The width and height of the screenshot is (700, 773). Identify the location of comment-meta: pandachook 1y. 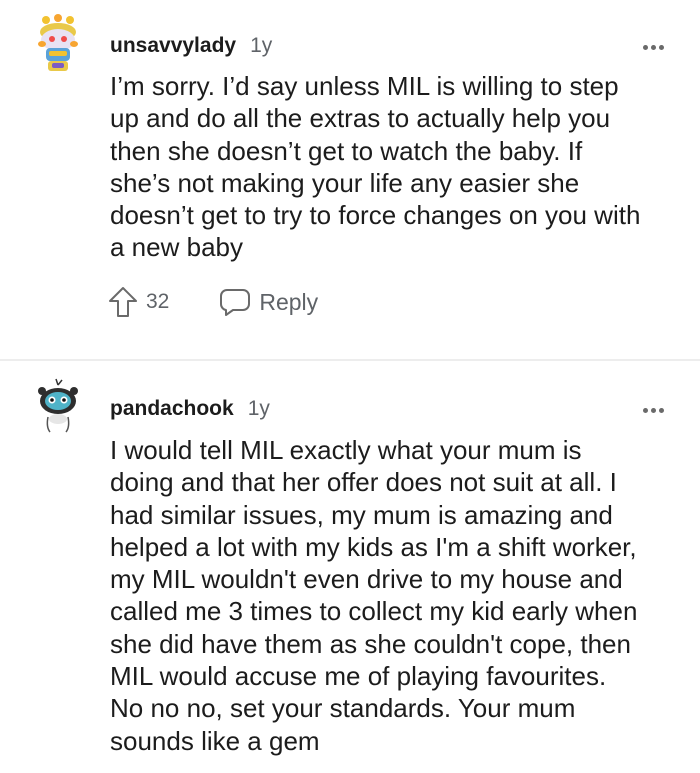
(190, 409).